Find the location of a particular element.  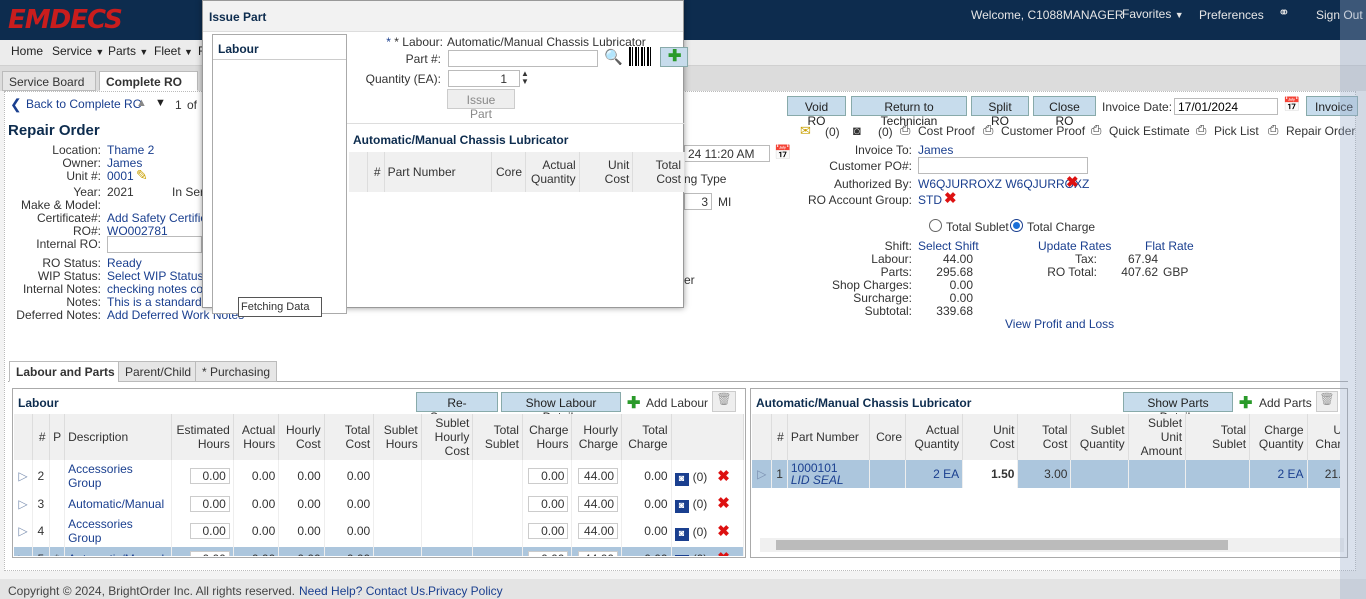

part-number-input is located at coordinates (523, 58).